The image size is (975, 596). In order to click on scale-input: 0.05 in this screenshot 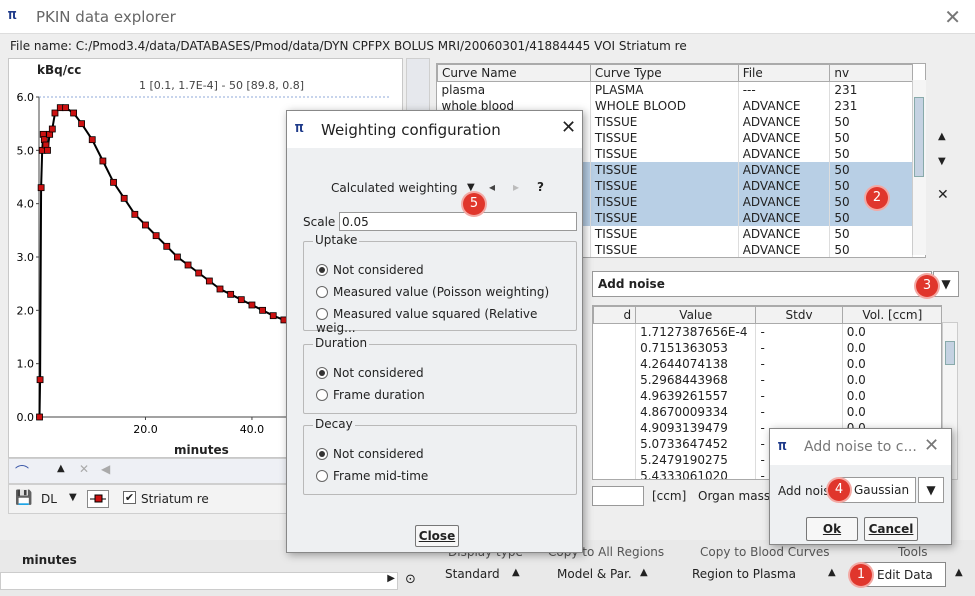, I will do `click(458, 221)`.